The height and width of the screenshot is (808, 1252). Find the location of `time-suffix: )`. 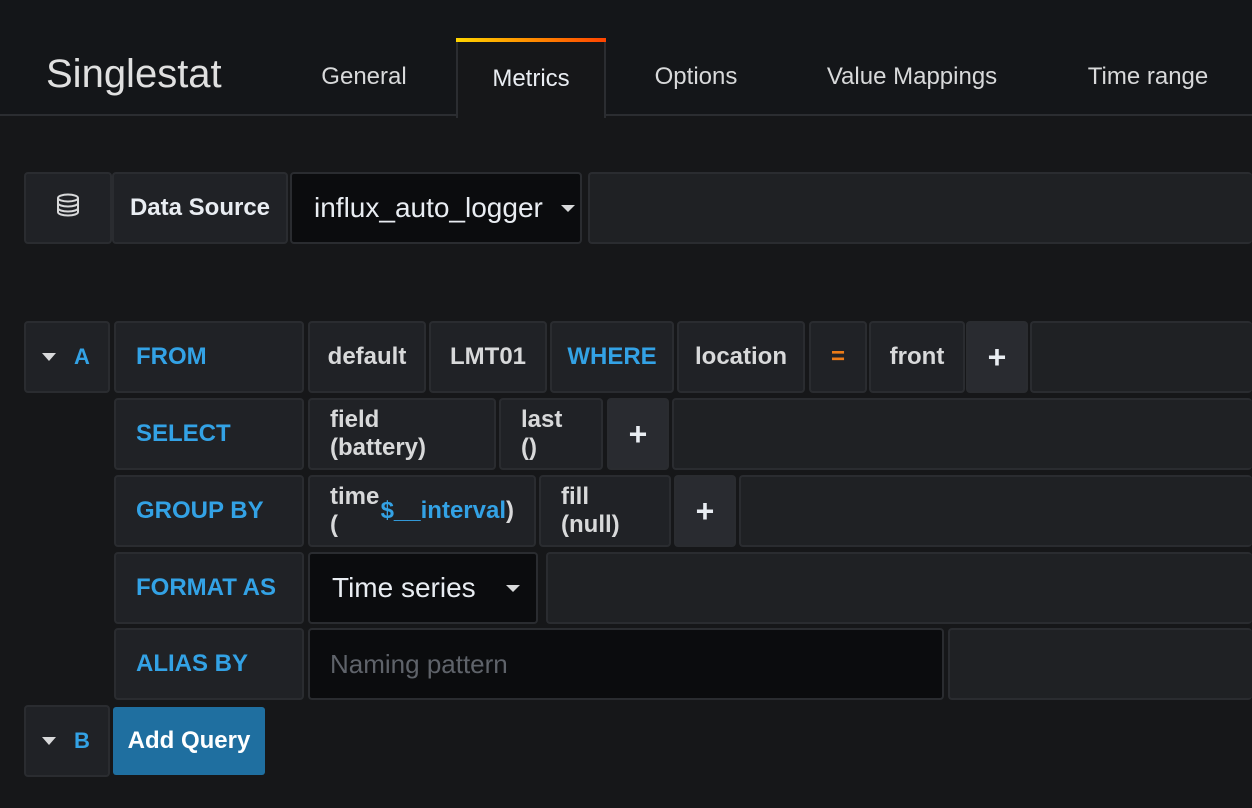

time-suffix: ) is located at coordinates (510, 510).